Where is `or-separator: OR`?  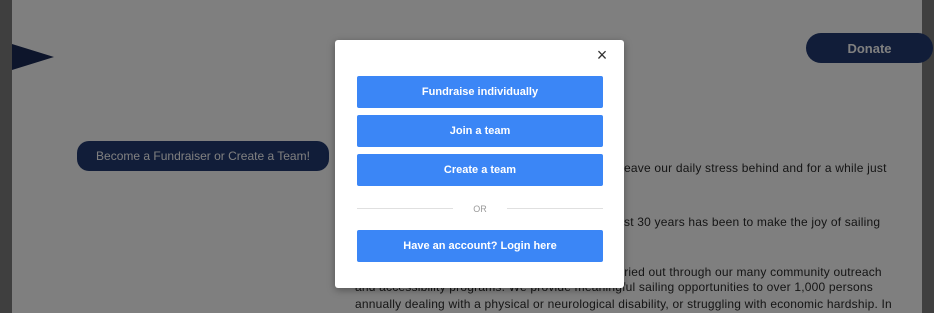 or-separator: OR is located at coordinates (480, 208).